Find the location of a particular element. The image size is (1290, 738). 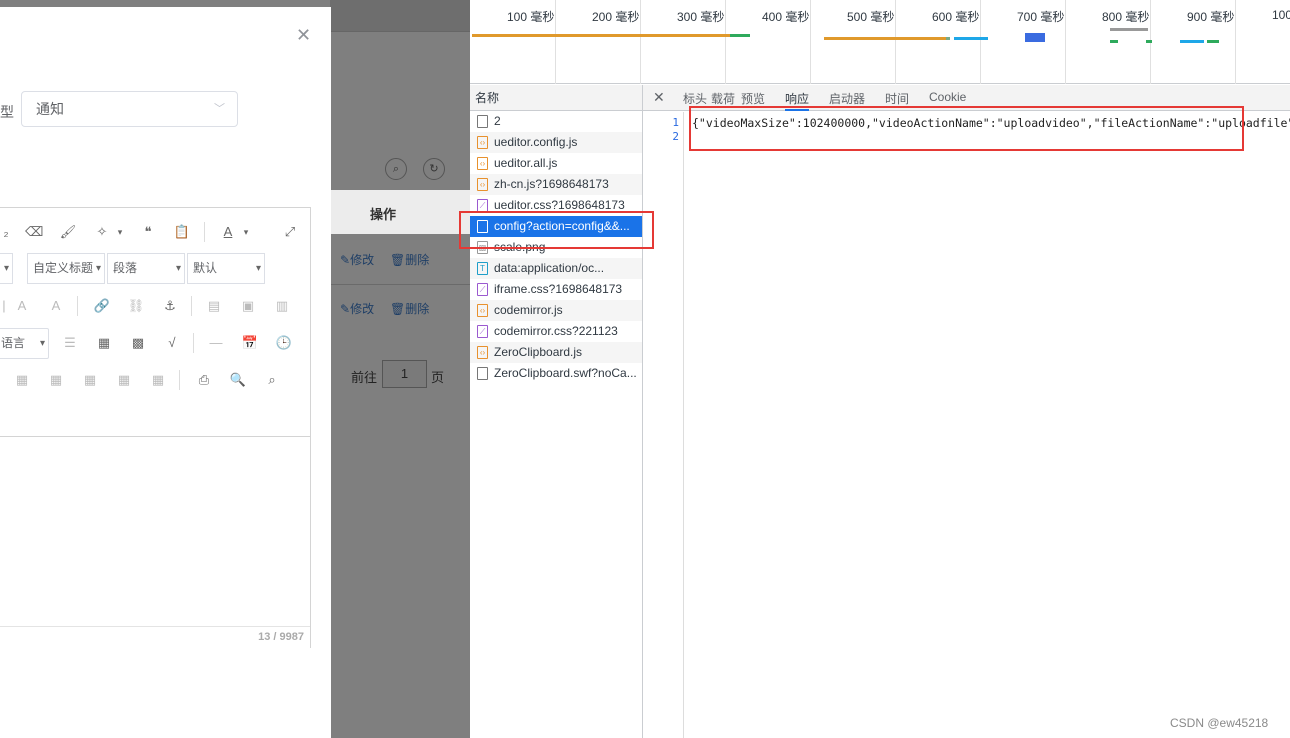

doc-icon is located at coordinates (482, 373).